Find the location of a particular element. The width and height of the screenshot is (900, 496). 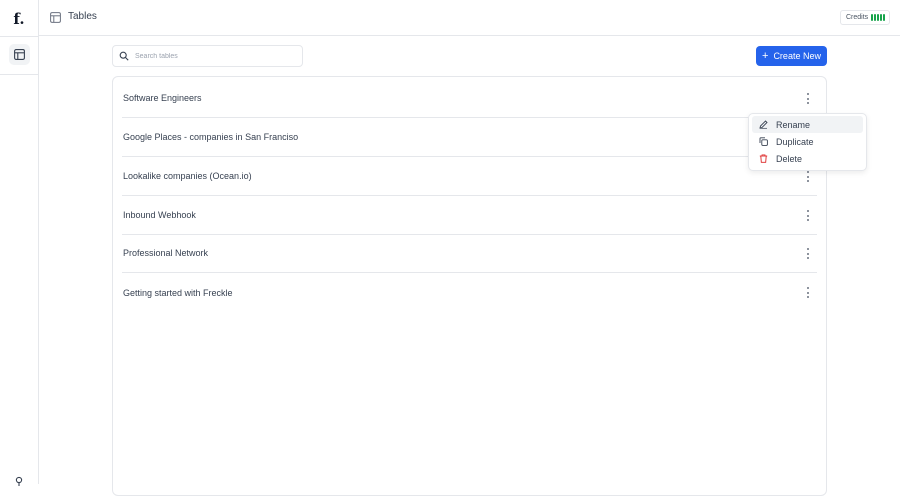

credits-indicator: Credits is located at coordinates (865, 17).